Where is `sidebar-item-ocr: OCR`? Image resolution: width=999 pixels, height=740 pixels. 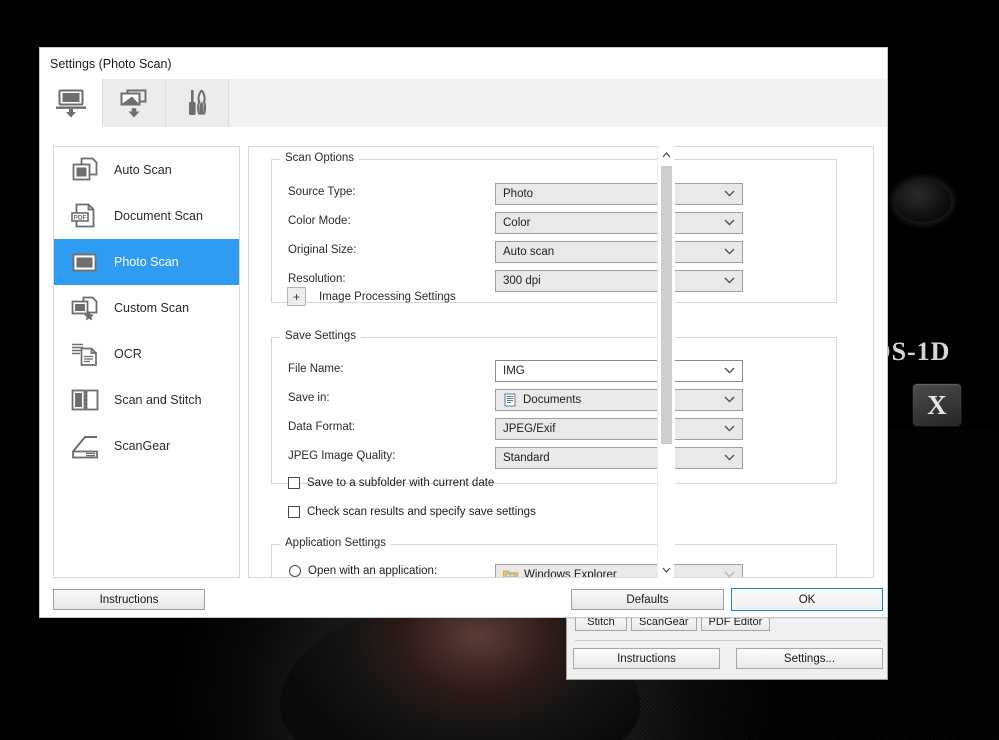 sidebar-item-ocr: OCR is located at coordinates (146, 354).